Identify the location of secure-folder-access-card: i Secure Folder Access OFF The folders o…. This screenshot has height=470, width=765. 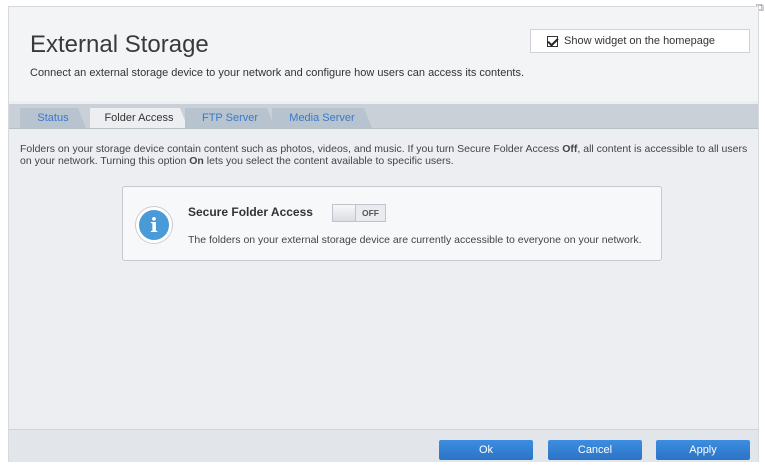
(392, 223).